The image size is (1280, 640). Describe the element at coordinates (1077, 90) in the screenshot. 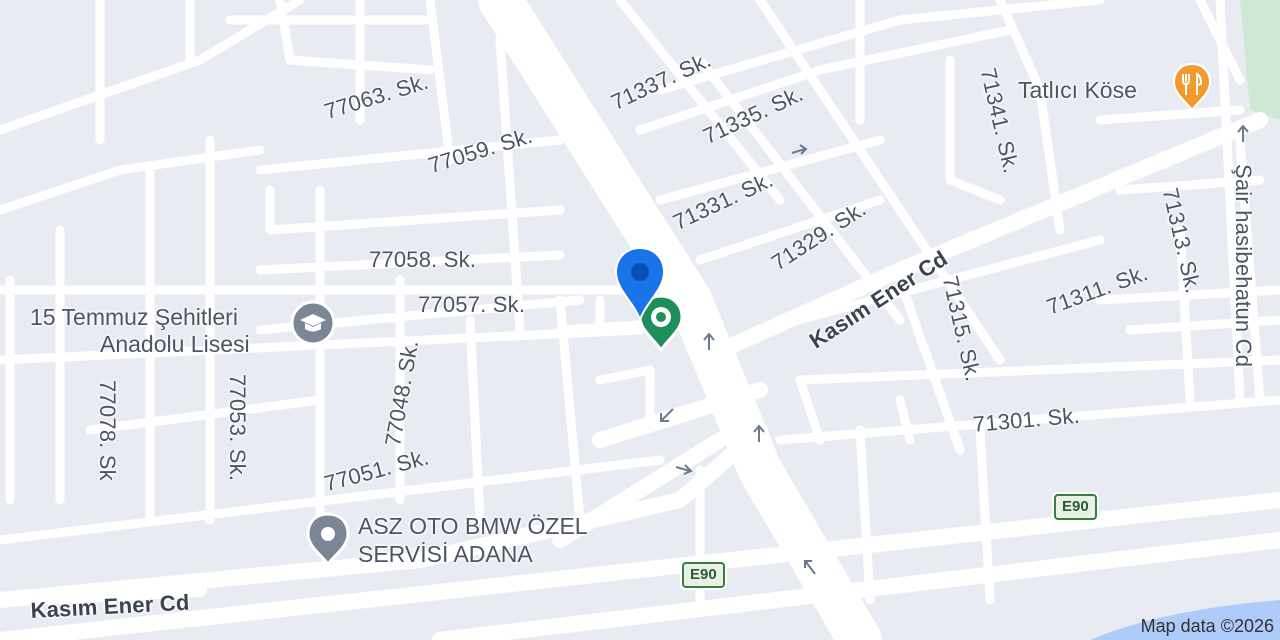

I see `poi-label-tatlici-kose: Tatlıcı Köse` at that location.